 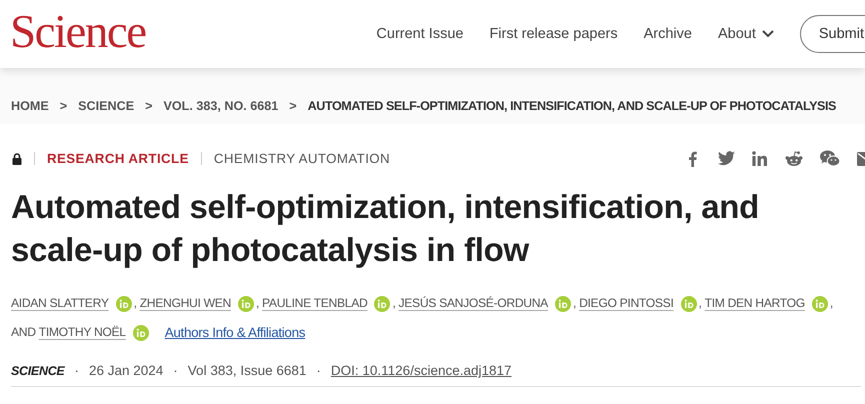 What do you see at coordinates (760, 158) in the screenshot?
I see `linkedin-icon` at bounding box center [760, 158].